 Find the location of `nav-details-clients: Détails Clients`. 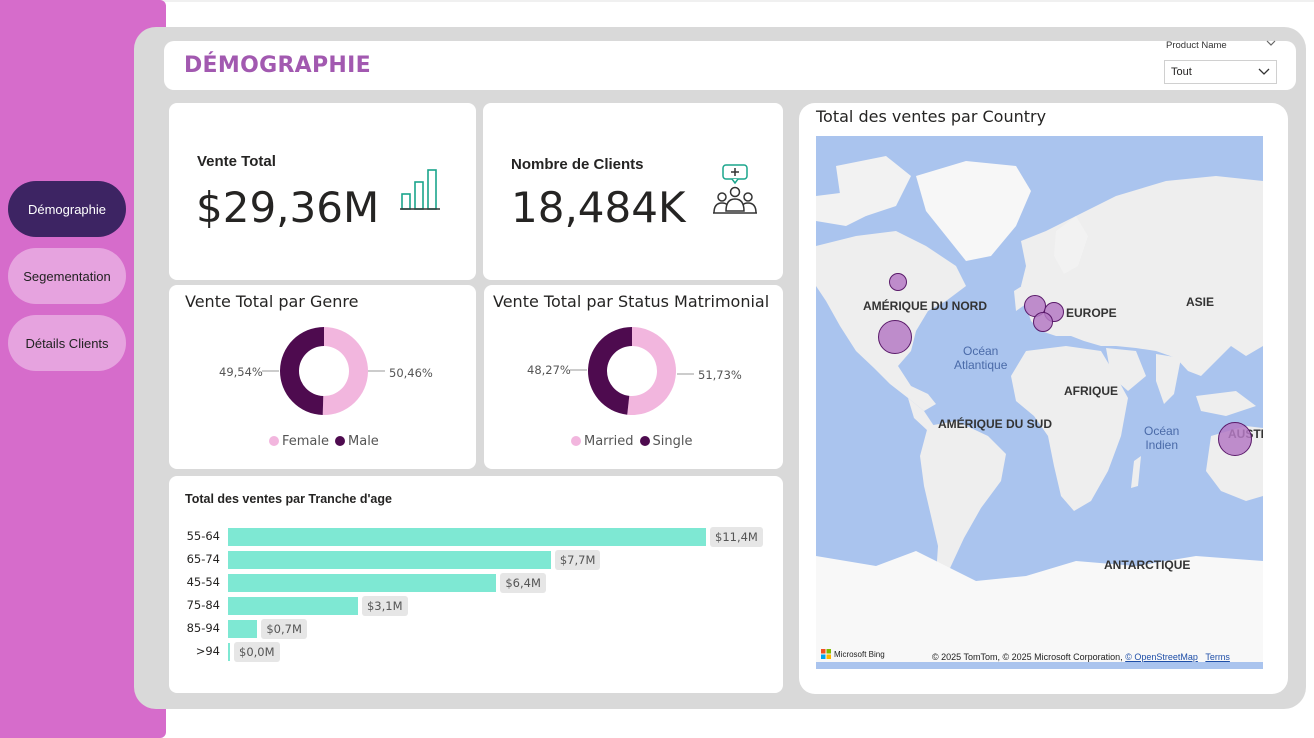

nav-details-clients: Détails Clients is located at coordinates (67, 343).